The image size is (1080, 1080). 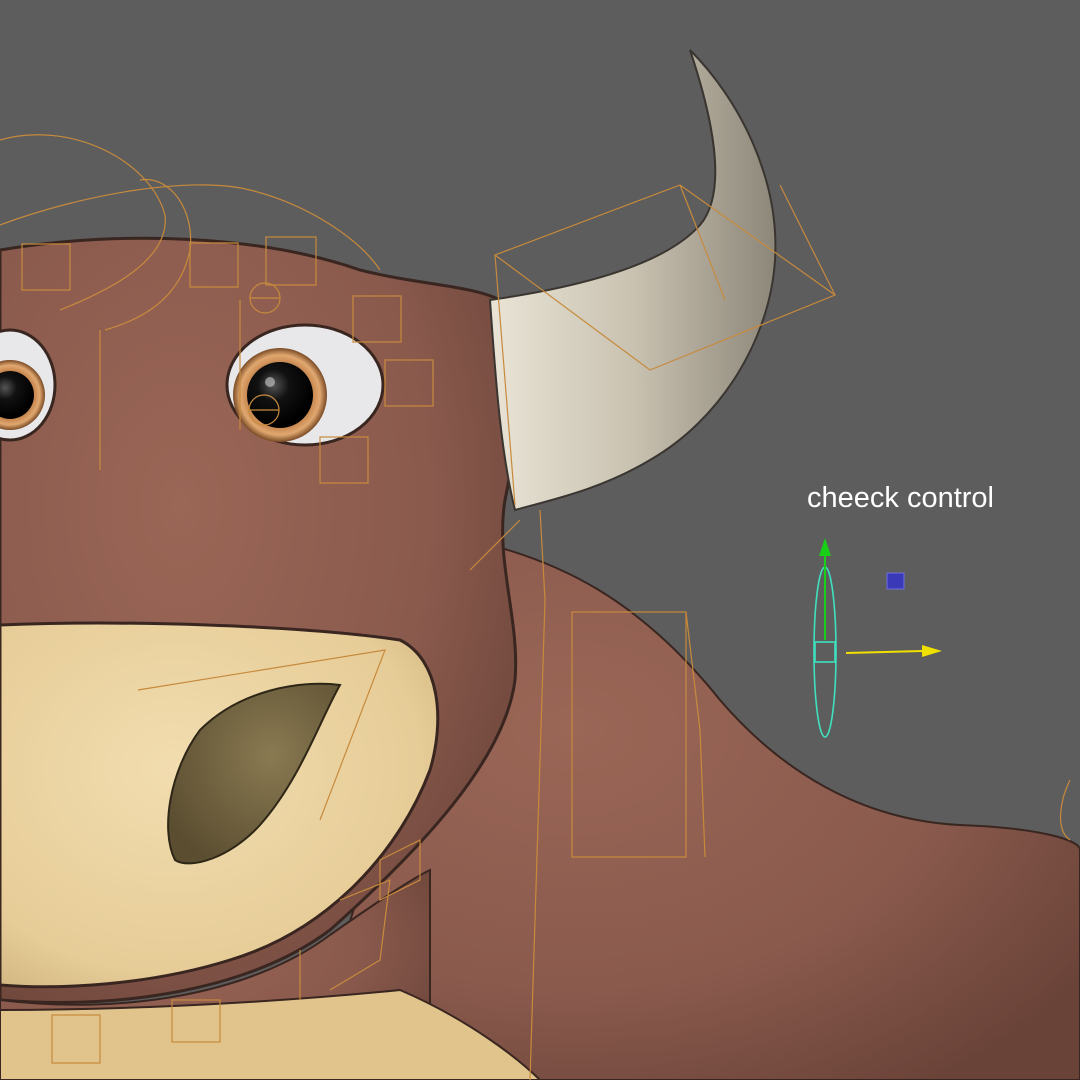 I want to click on bull-eye-right, so click(x=305, y=385).